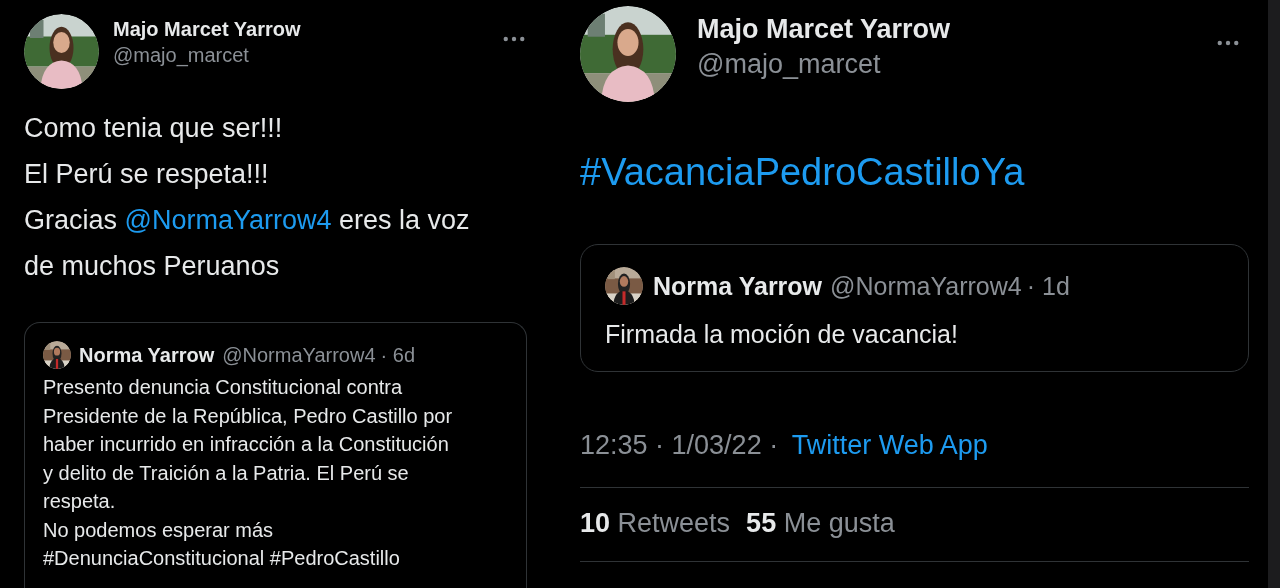 The image size is (1280, 588). What do you see at coordinates (159, 530) in the screenshot?
I see `quoted-tweet-text: No podemos esperar más` at bounding box center [159, 530].